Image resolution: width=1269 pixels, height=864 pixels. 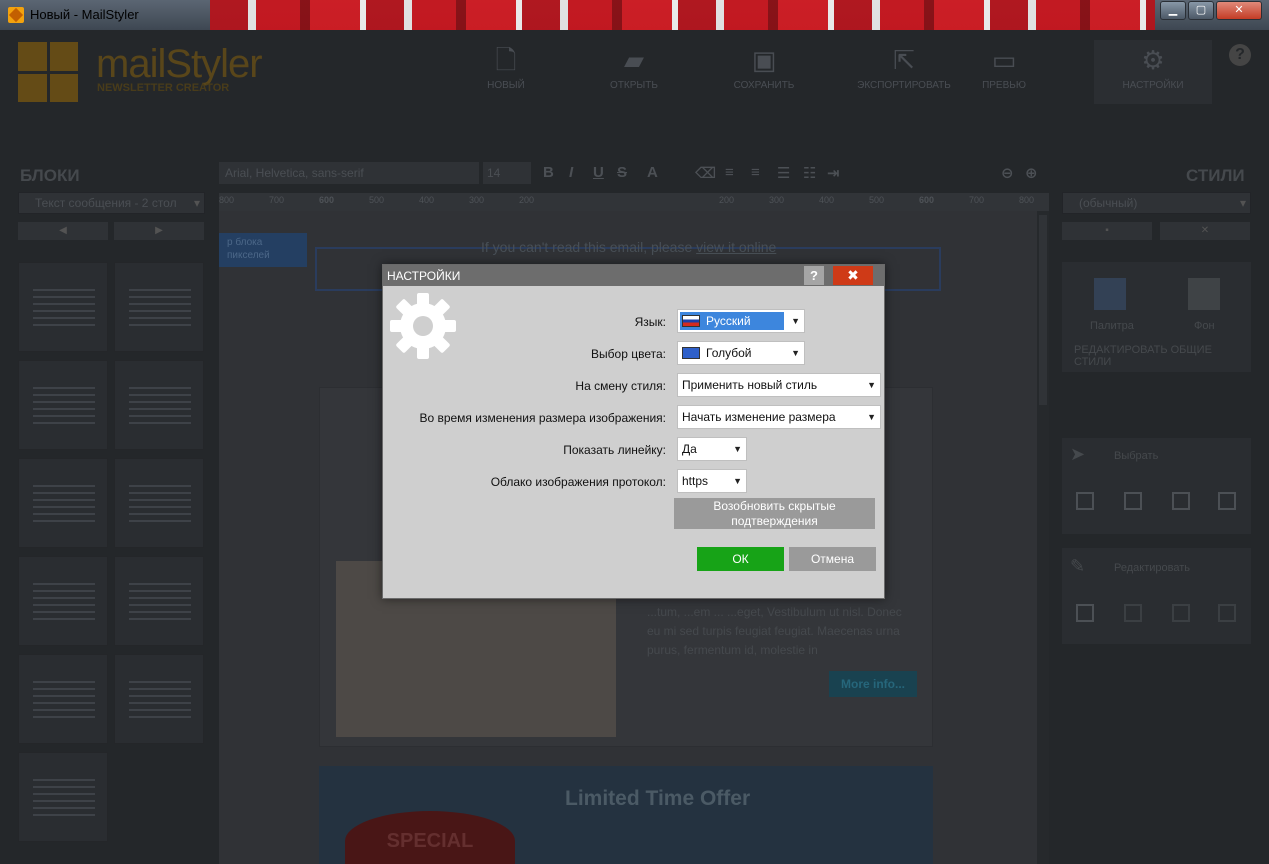 I want to click on gear-icon, so click(x=423, y=326).